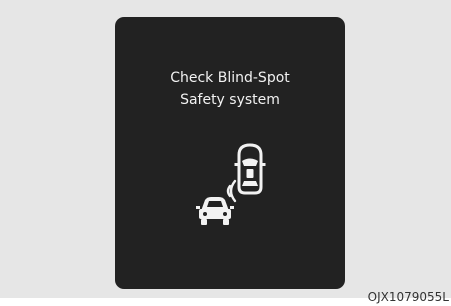 This screenshot has height=306, width=451. What do you see at coordinates (408, 297) in the screenshot?
I see `figure-code: OJX1079055L` at bounding box center [408, 297].